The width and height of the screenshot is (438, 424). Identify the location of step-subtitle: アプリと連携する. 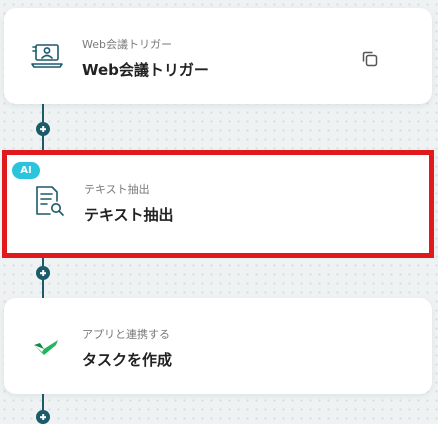
(126, 334).